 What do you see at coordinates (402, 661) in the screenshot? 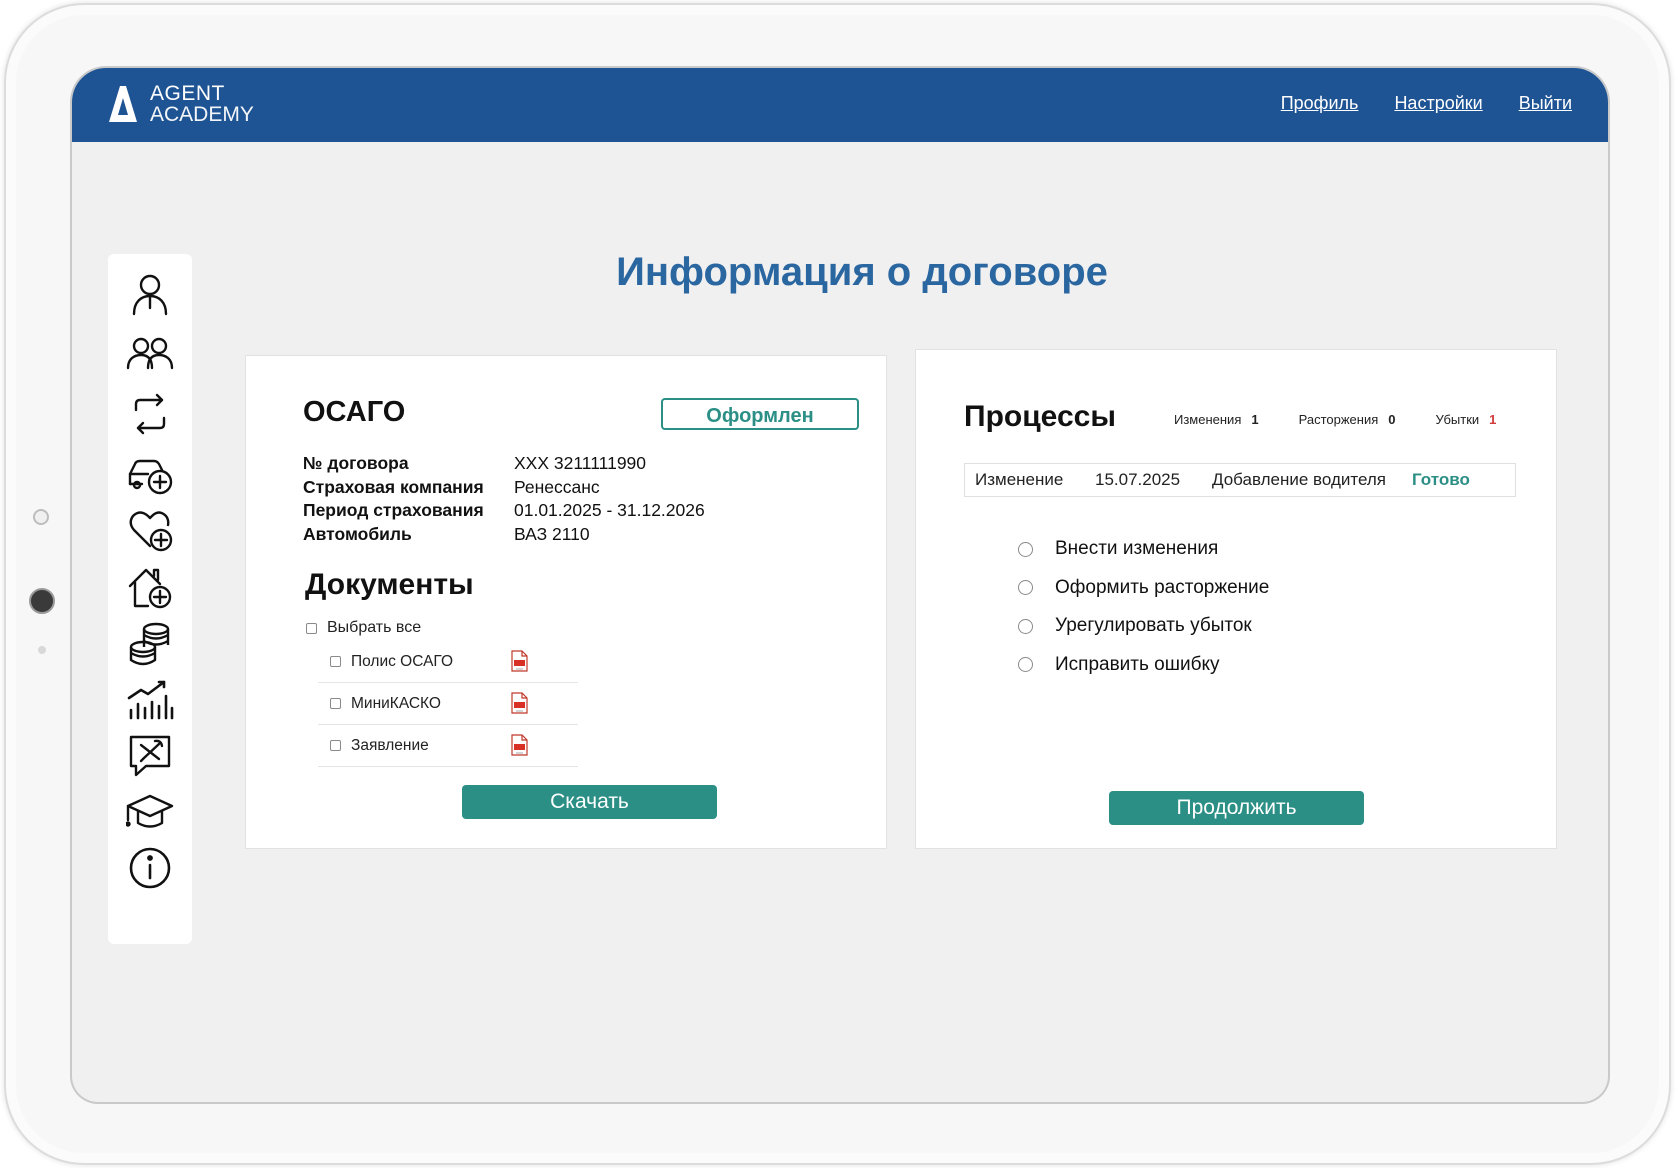
I see `document-name: Полис ОСАГО` at bounding box center [402, 661].